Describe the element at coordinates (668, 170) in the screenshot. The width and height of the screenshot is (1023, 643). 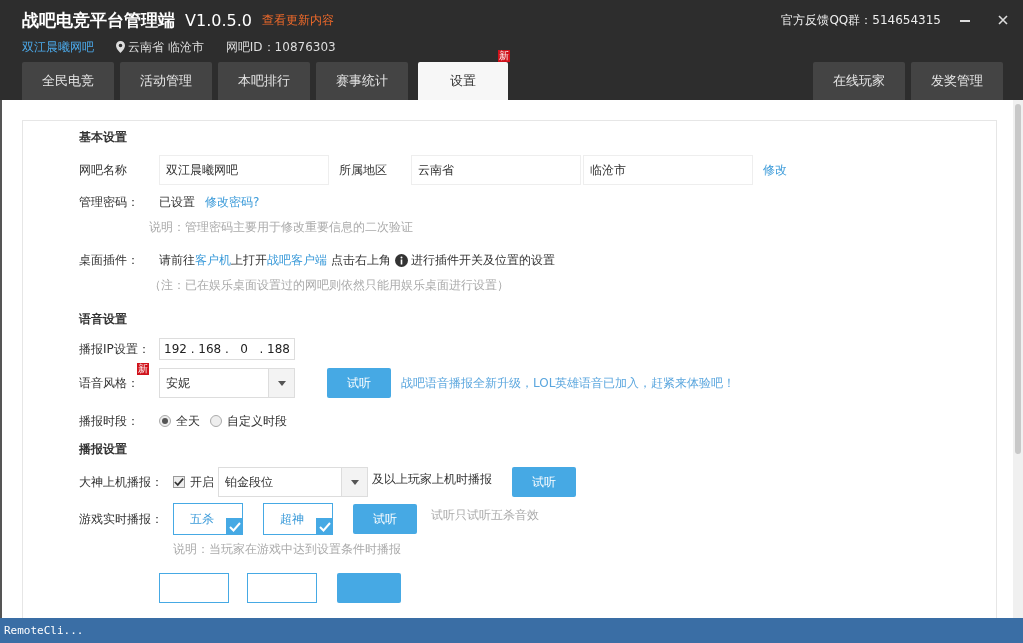
I see `city-field: 临沧市` at that location.